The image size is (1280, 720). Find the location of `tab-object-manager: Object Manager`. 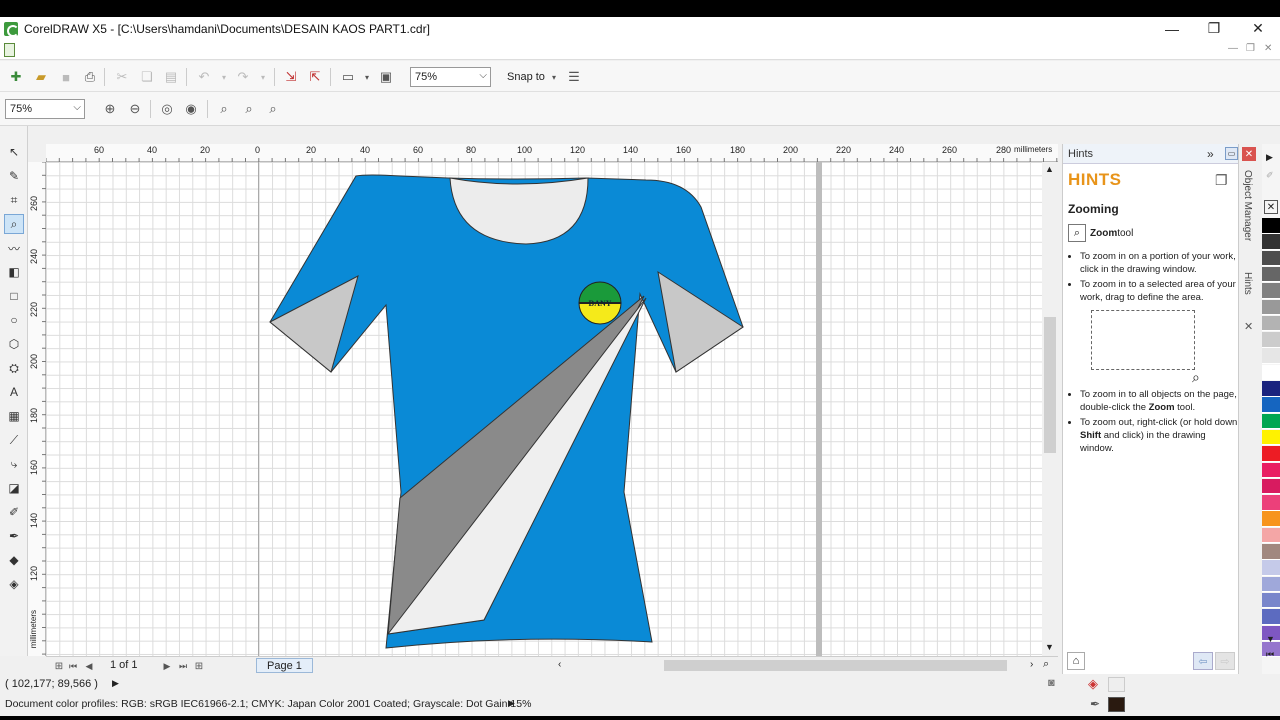

tab-object-manager: Object Manager is located at coordinates (1247, 205).